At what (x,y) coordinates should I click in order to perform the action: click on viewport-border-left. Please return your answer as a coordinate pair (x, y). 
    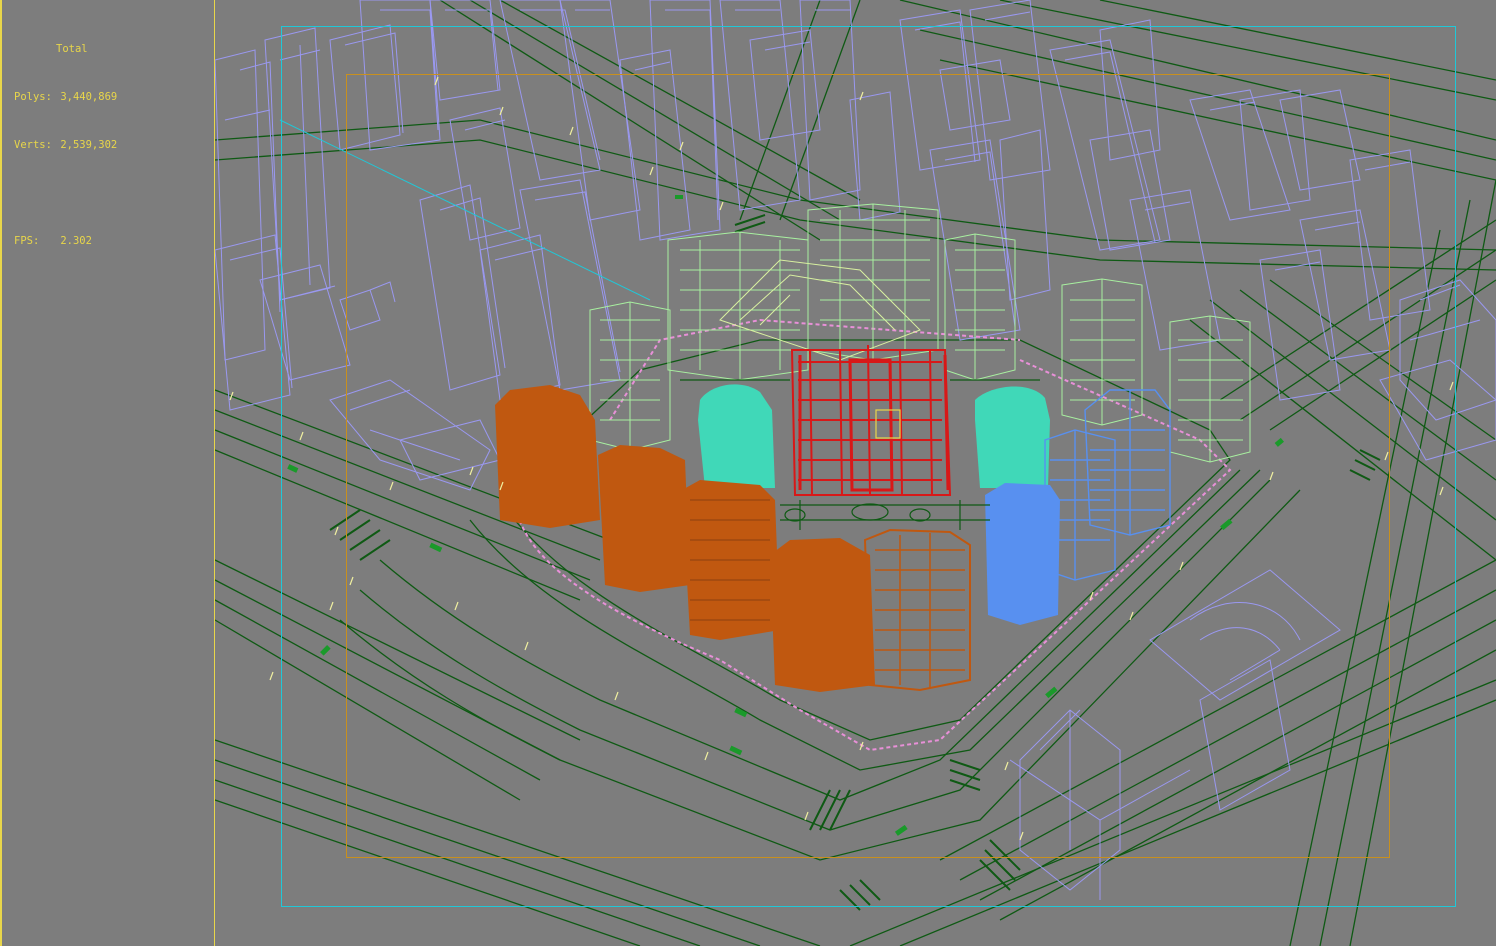
    Looking at the image, I should click on (1, 473).